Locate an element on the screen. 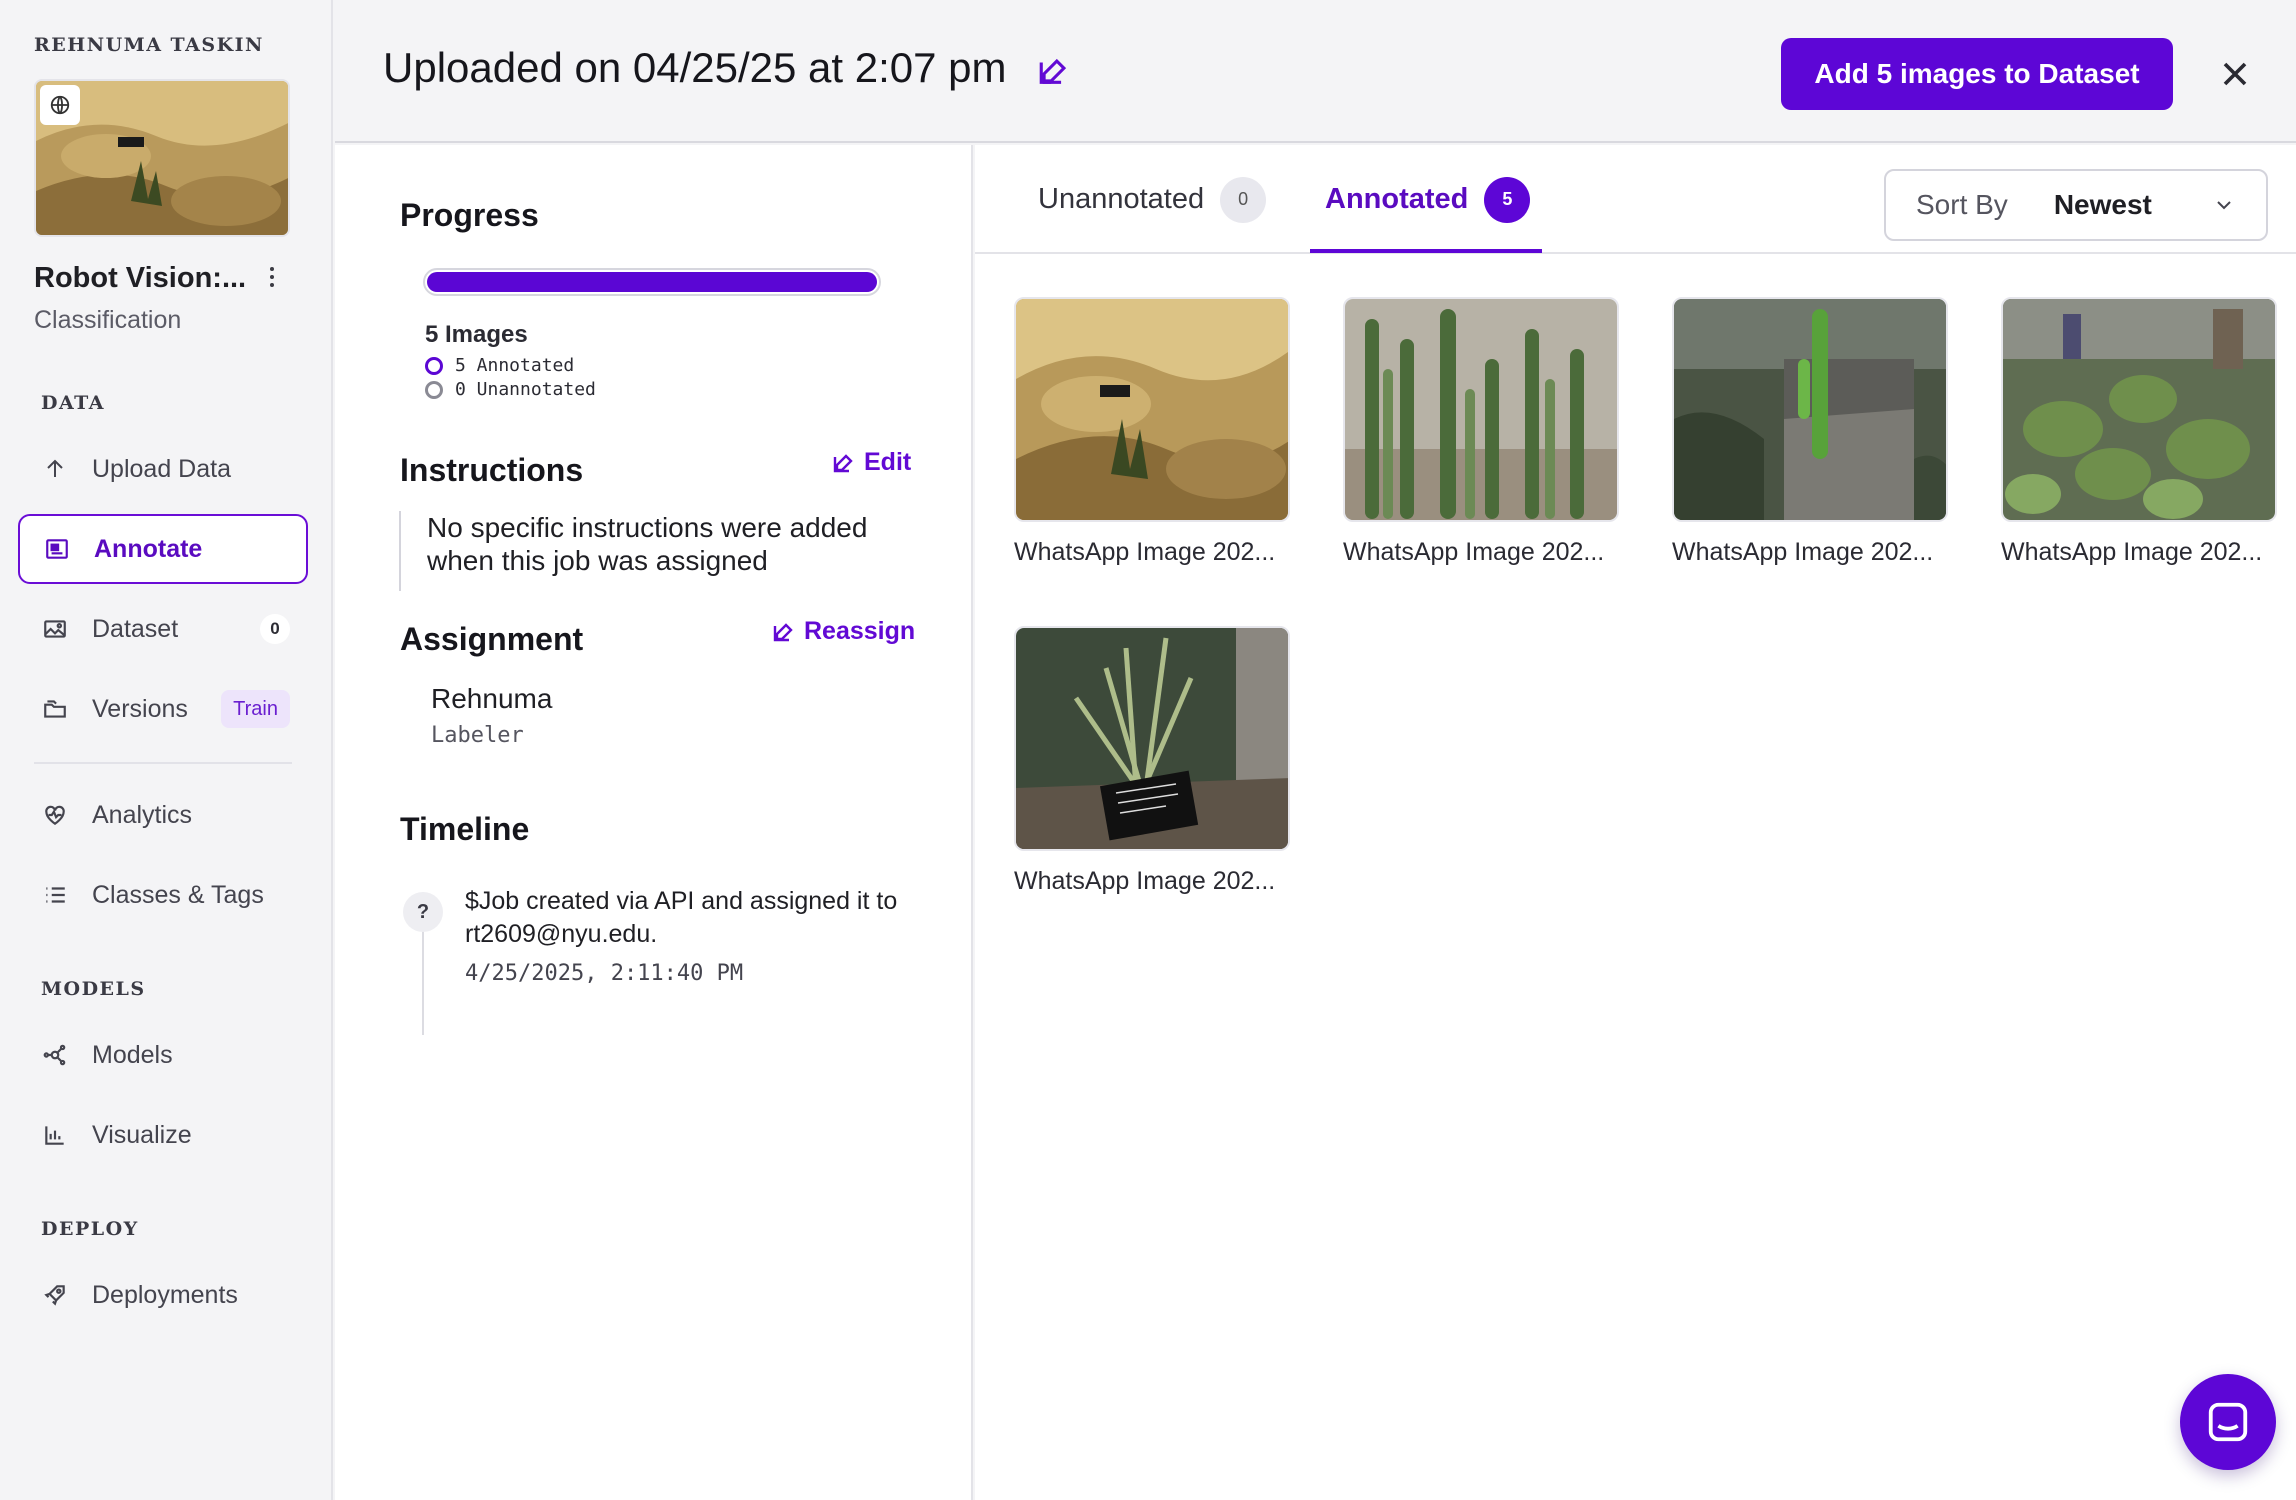  sidebar-item-label: Visualize is located at coordinates (142, 1134).